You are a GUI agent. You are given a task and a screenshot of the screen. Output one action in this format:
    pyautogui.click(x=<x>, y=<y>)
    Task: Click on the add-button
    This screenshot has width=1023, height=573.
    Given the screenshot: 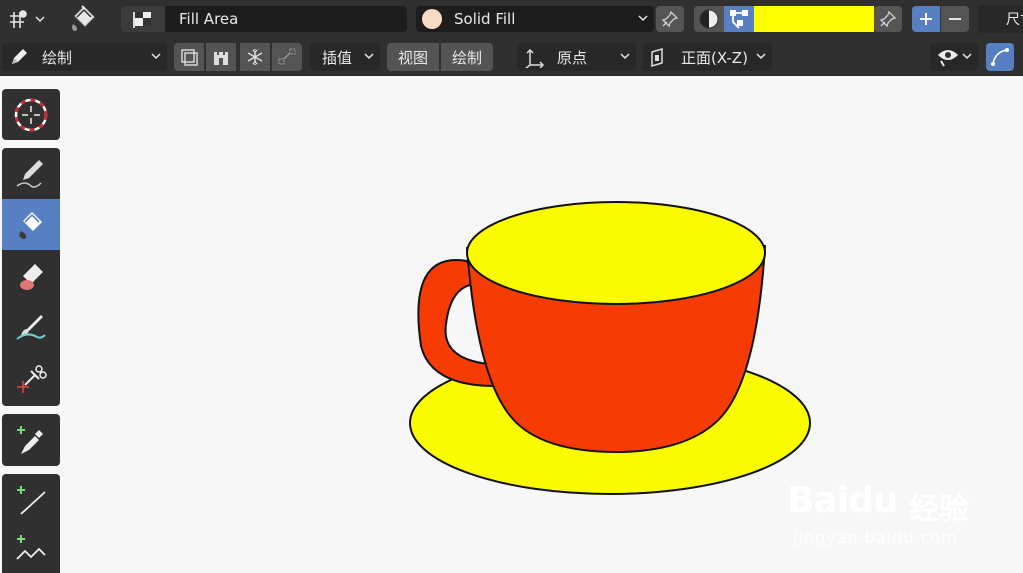 What is the action you would take?
    pyautogui.click(x=926, y=19)
    